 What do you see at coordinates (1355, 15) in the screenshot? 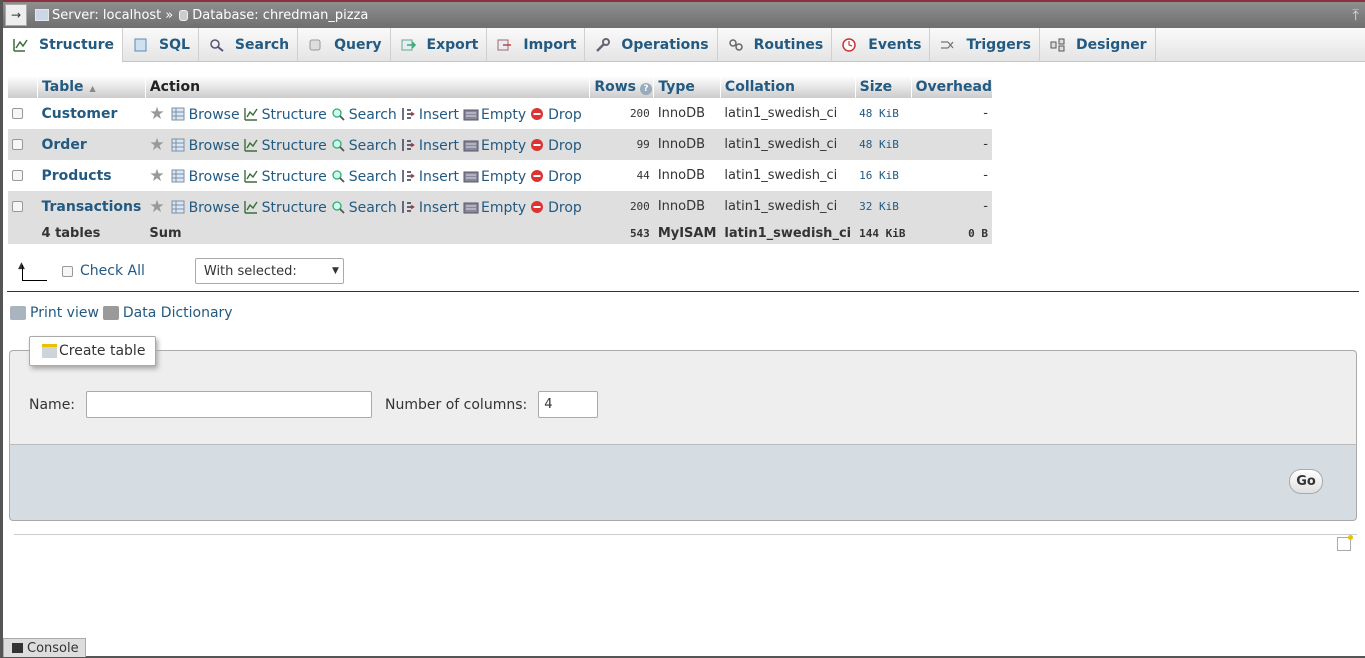
I see `collapse-icon: ⤒` at bounding box center [1355, 15].